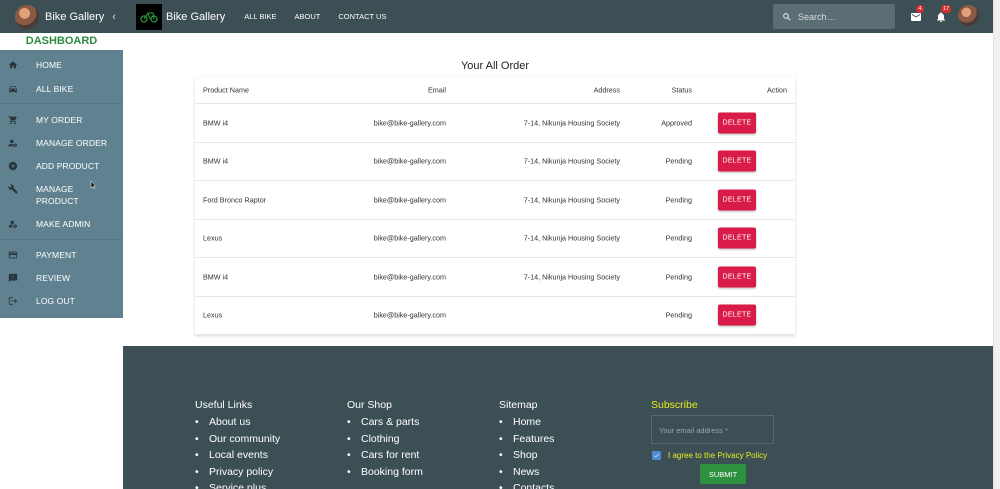 The height and width of the screenshot is (489, 1000). Describe the element at coordinates (526, 484) in the screenshot. I see `footer-link: Contacts` at that location.